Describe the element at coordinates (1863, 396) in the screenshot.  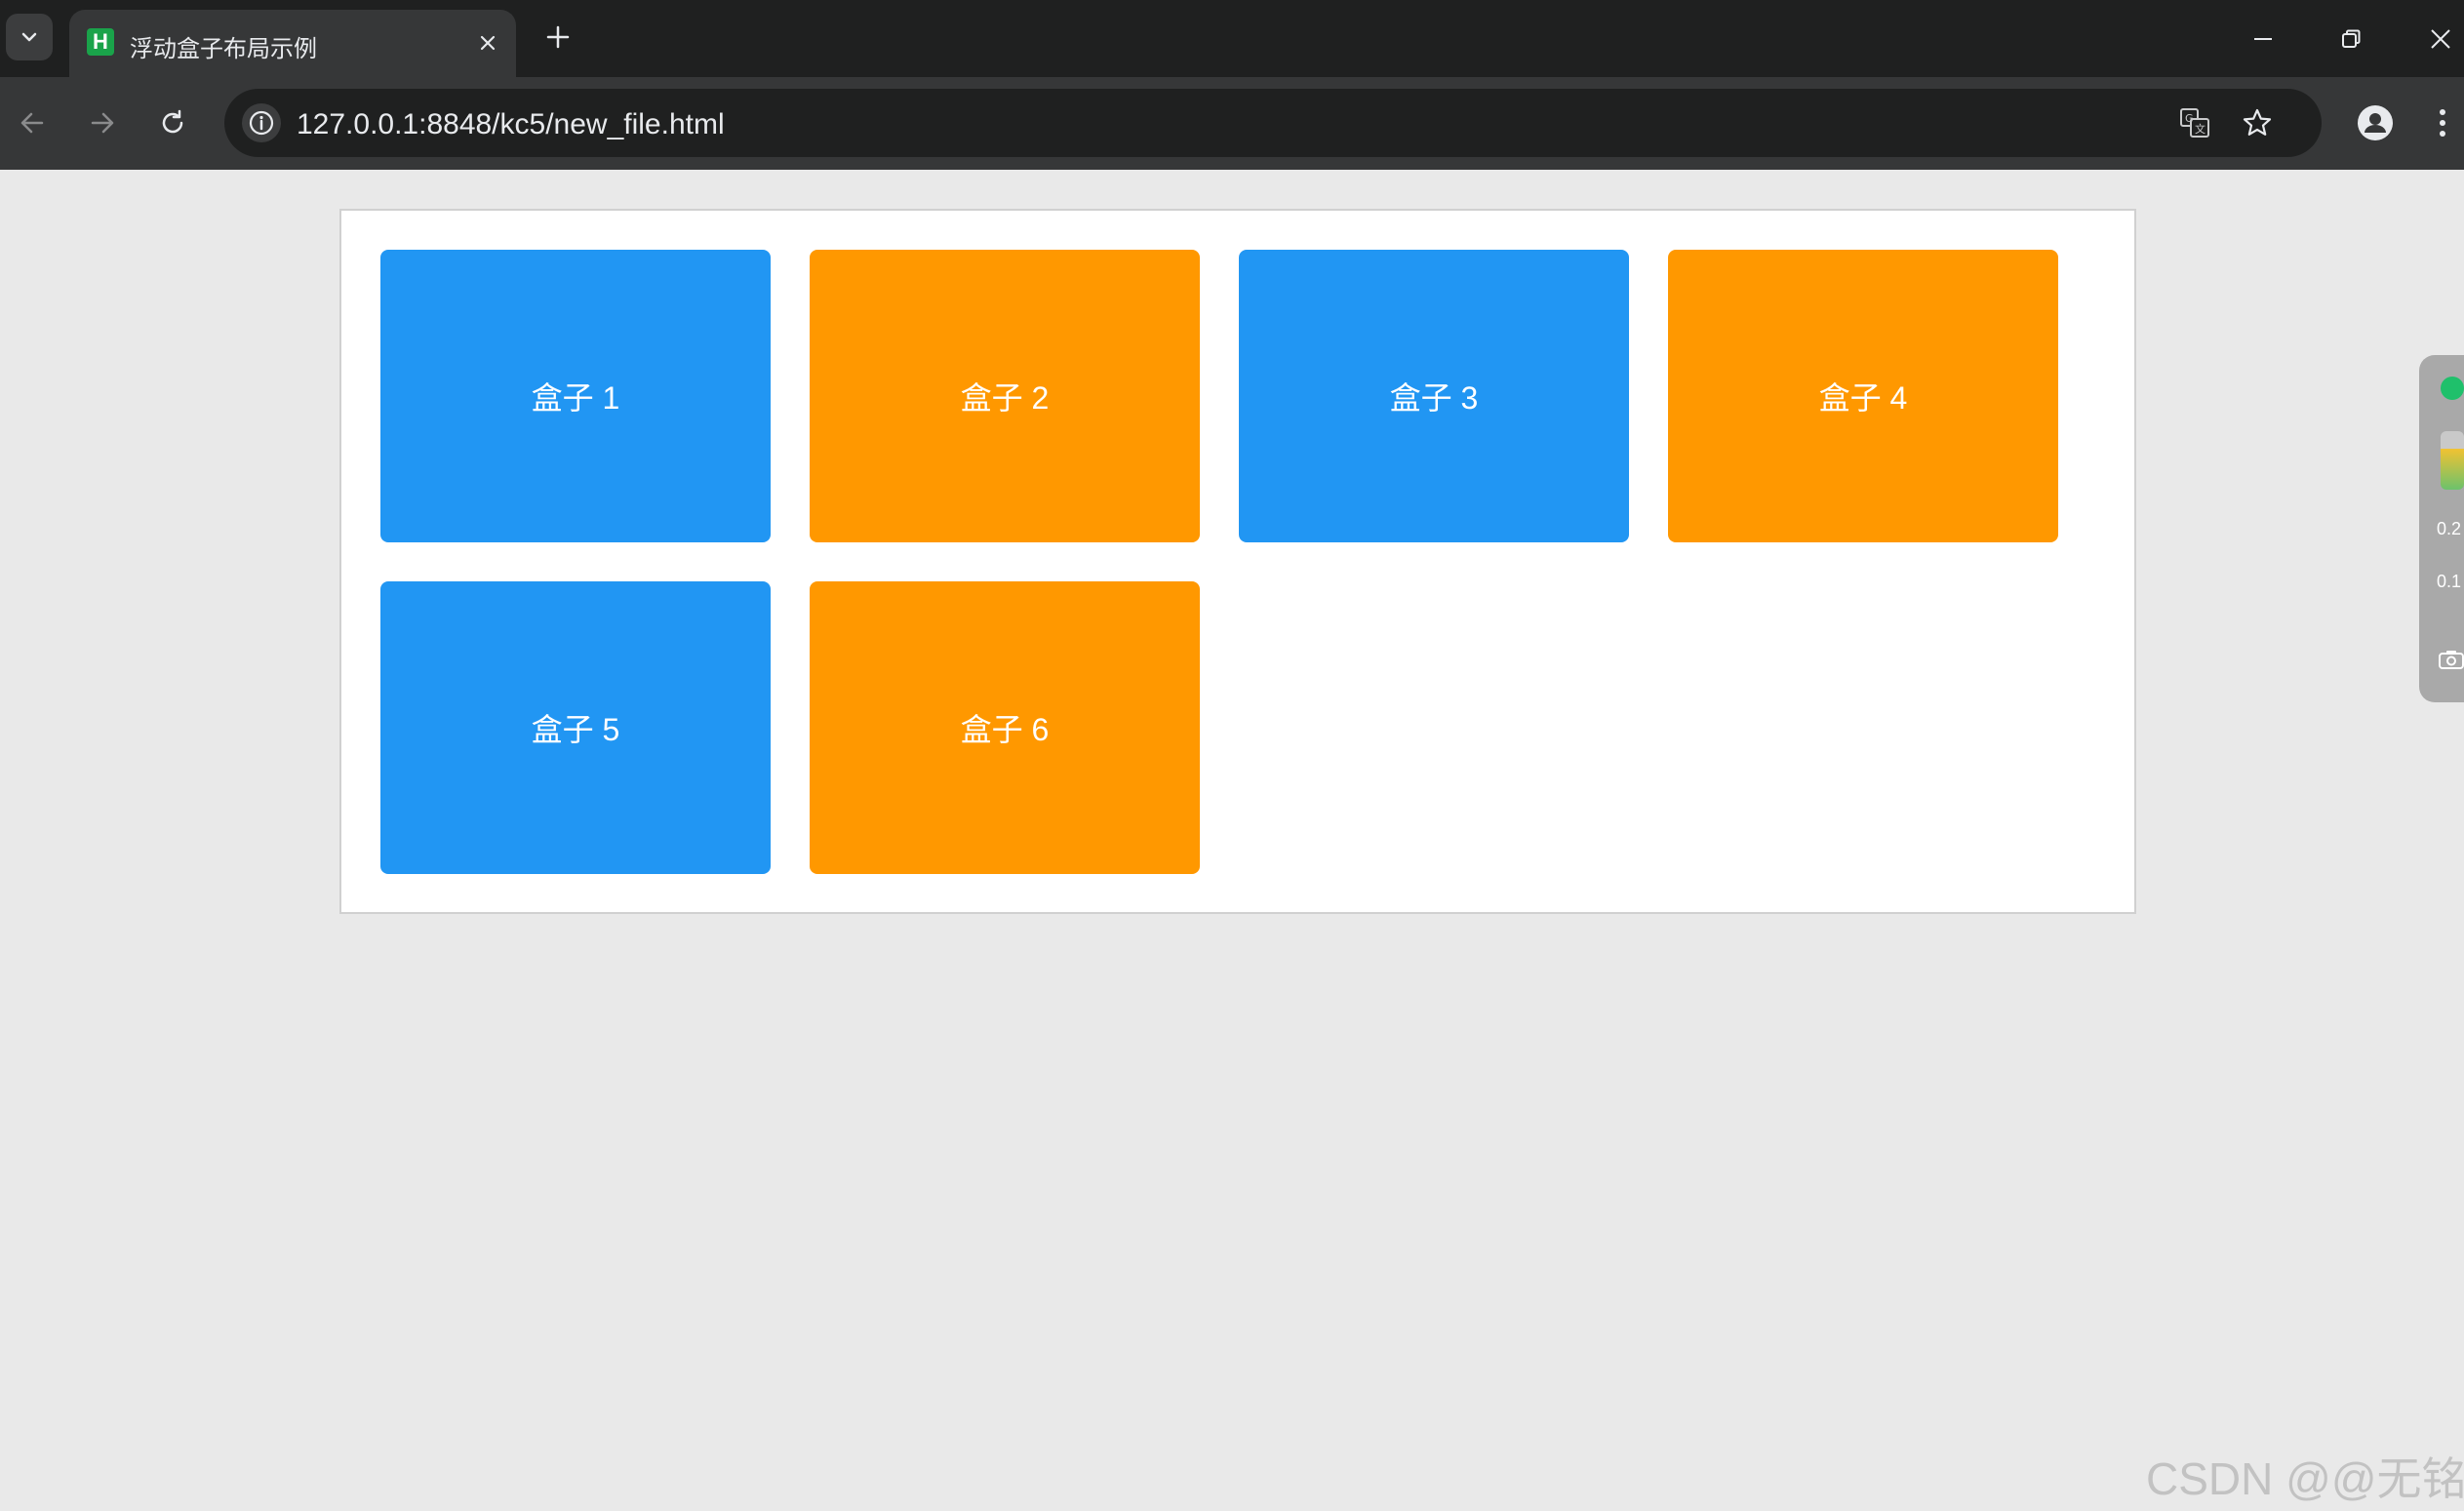
I see `box-4: 盒子 4` at that location.